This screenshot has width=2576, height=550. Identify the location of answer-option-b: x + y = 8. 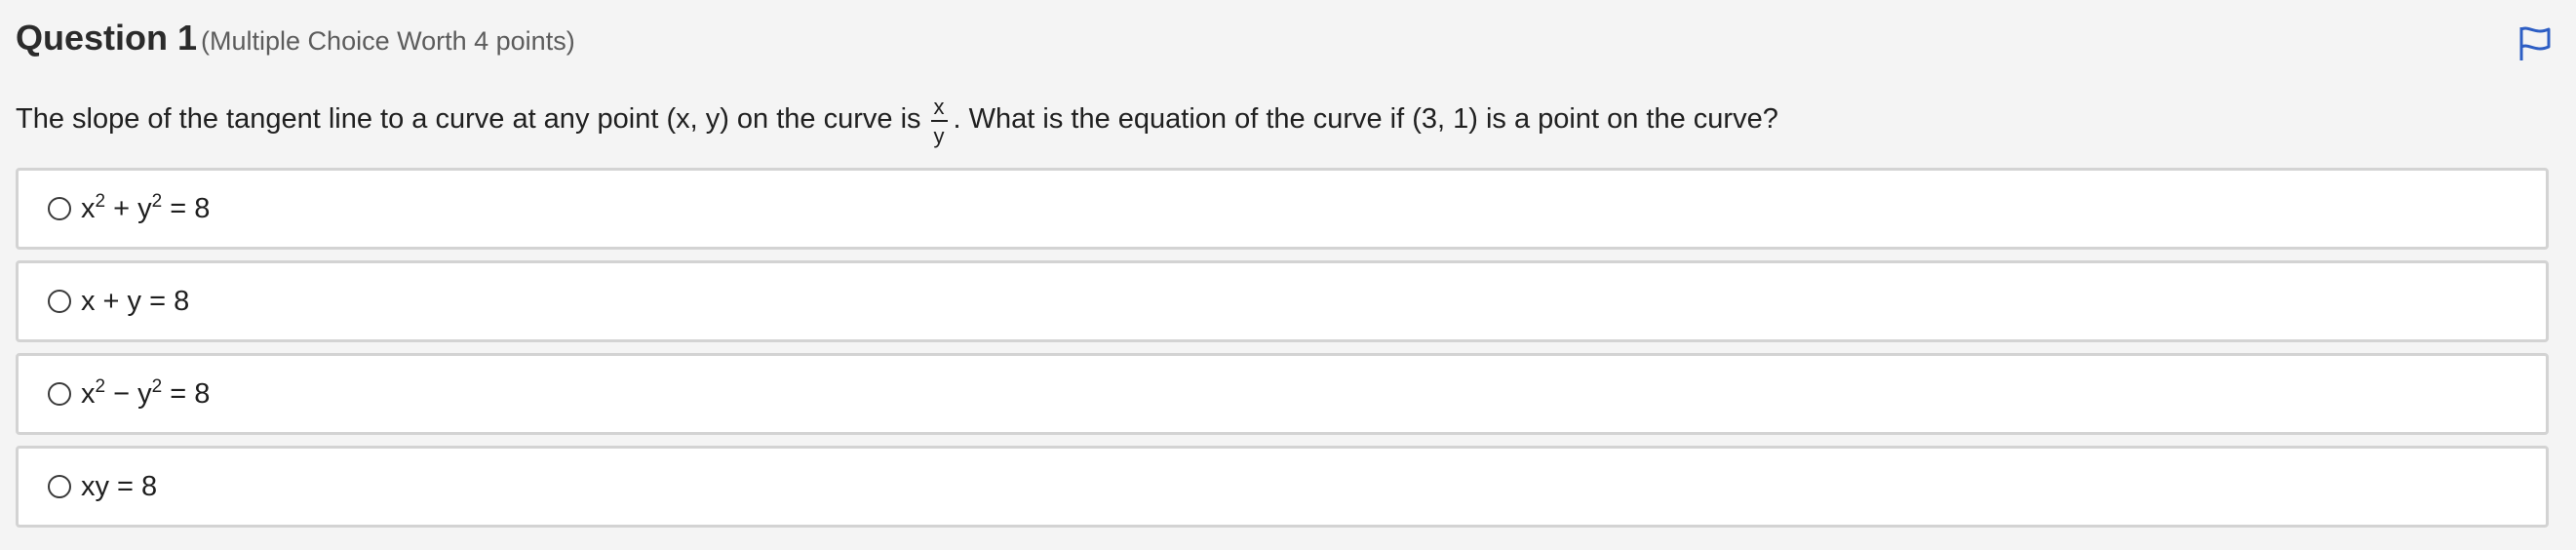
(1282, 301).